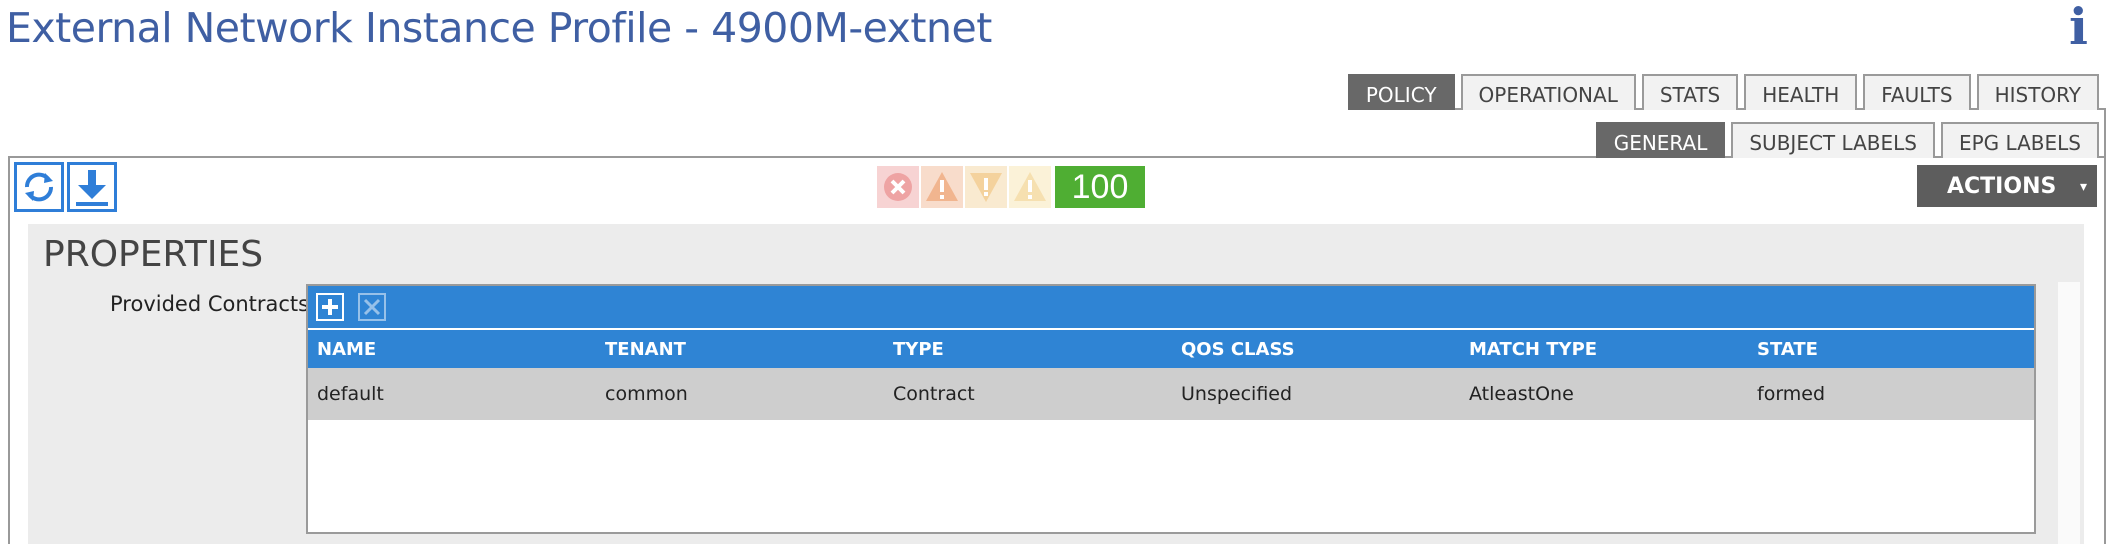 The image size is (2110, 544). What do you see at coordinates (986, 187) in the screenshot?
I see `minor-fault-icon` at bounding box center [986, 187].